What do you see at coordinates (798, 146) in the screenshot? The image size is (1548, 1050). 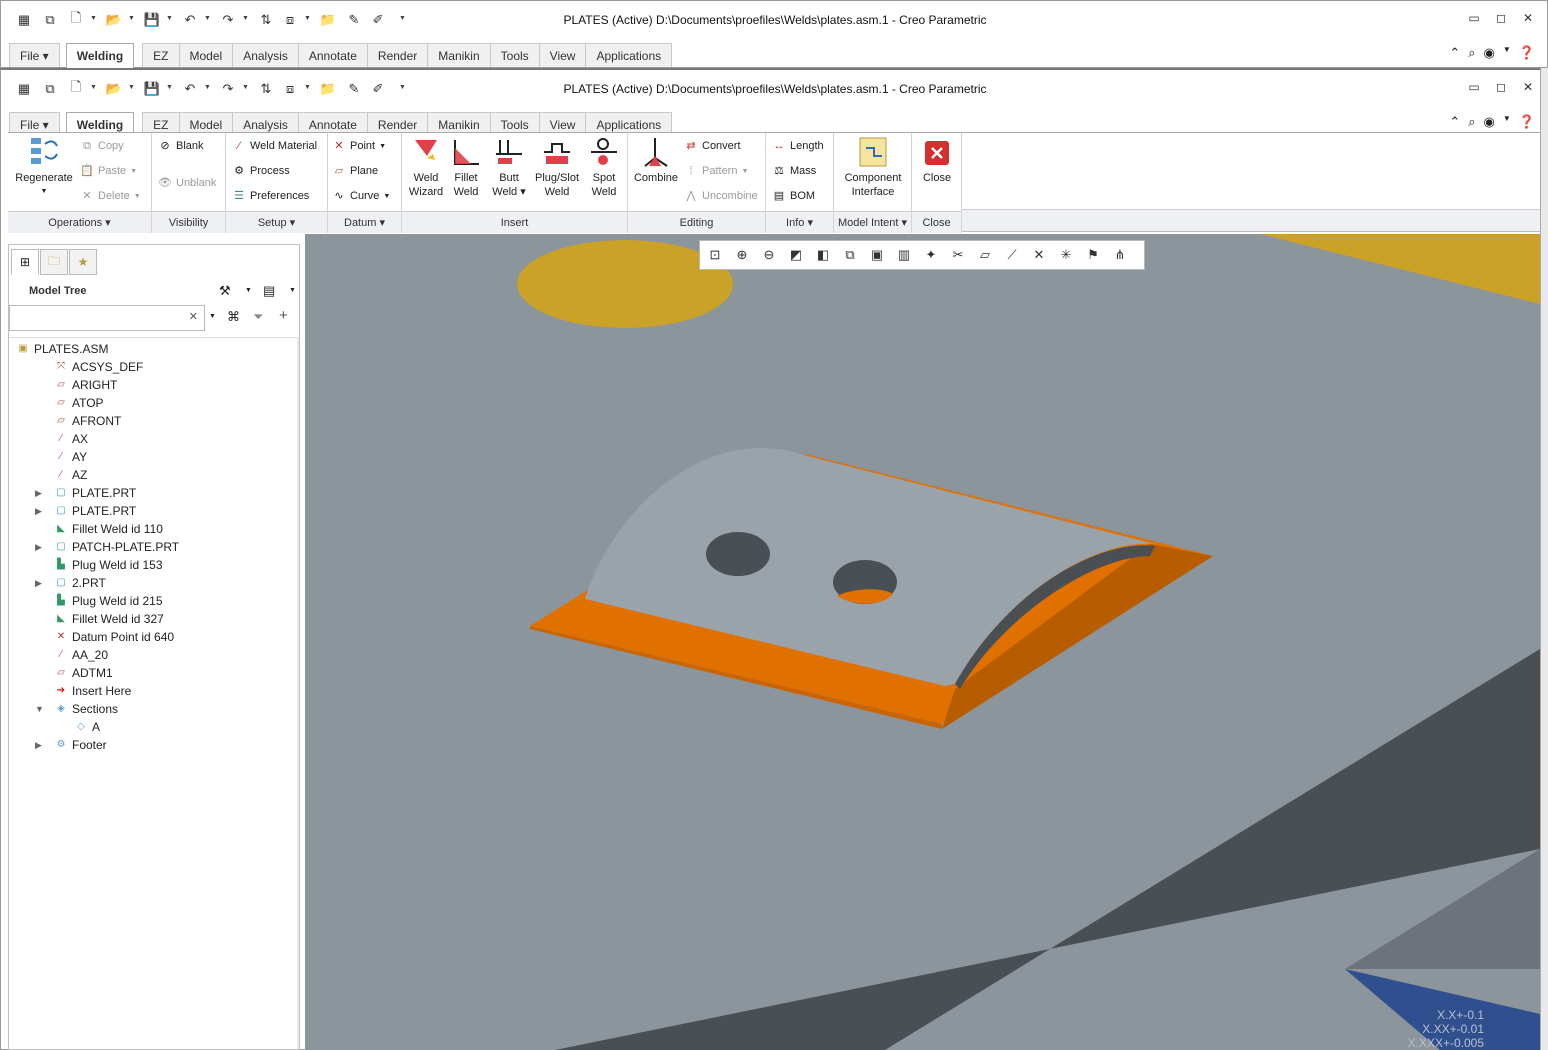 I see `length-button: ↔ Length` at bounding box center [798, 146].